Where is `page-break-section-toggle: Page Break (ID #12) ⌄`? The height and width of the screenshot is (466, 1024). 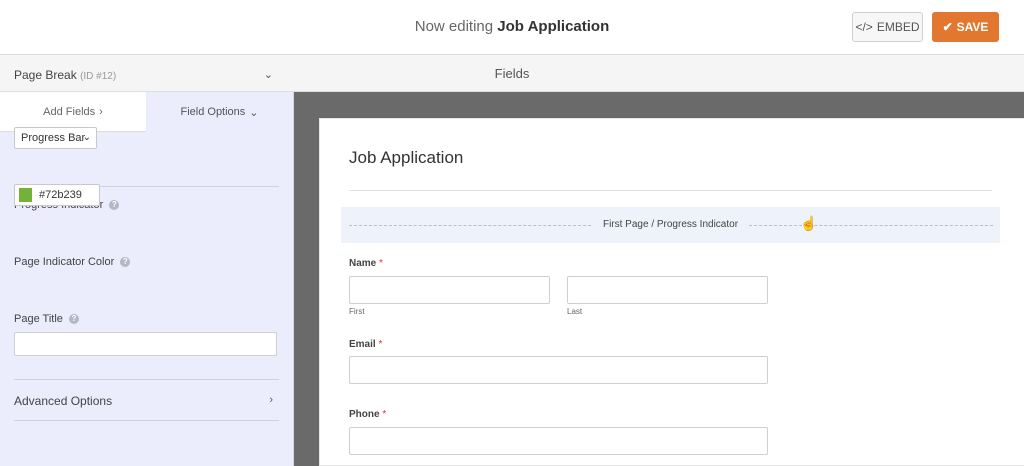
page-break-section-toggle: Page Break (ID #12) ⌄ is located at coordinates (146, 75).